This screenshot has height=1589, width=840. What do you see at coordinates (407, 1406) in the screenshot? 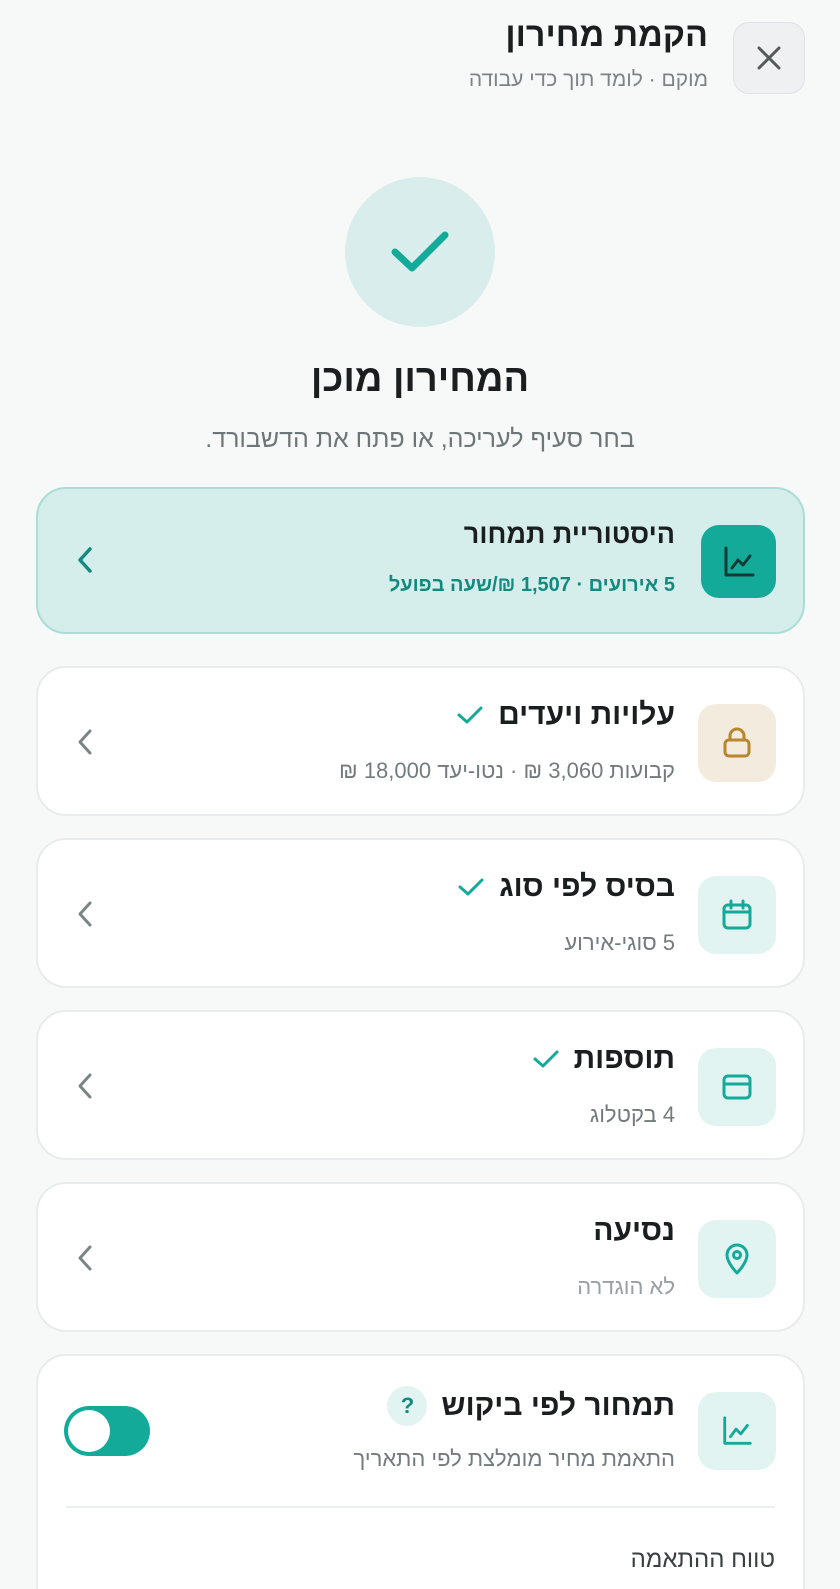
I see `help-icon: ?` at bounding box center [407, 1406].